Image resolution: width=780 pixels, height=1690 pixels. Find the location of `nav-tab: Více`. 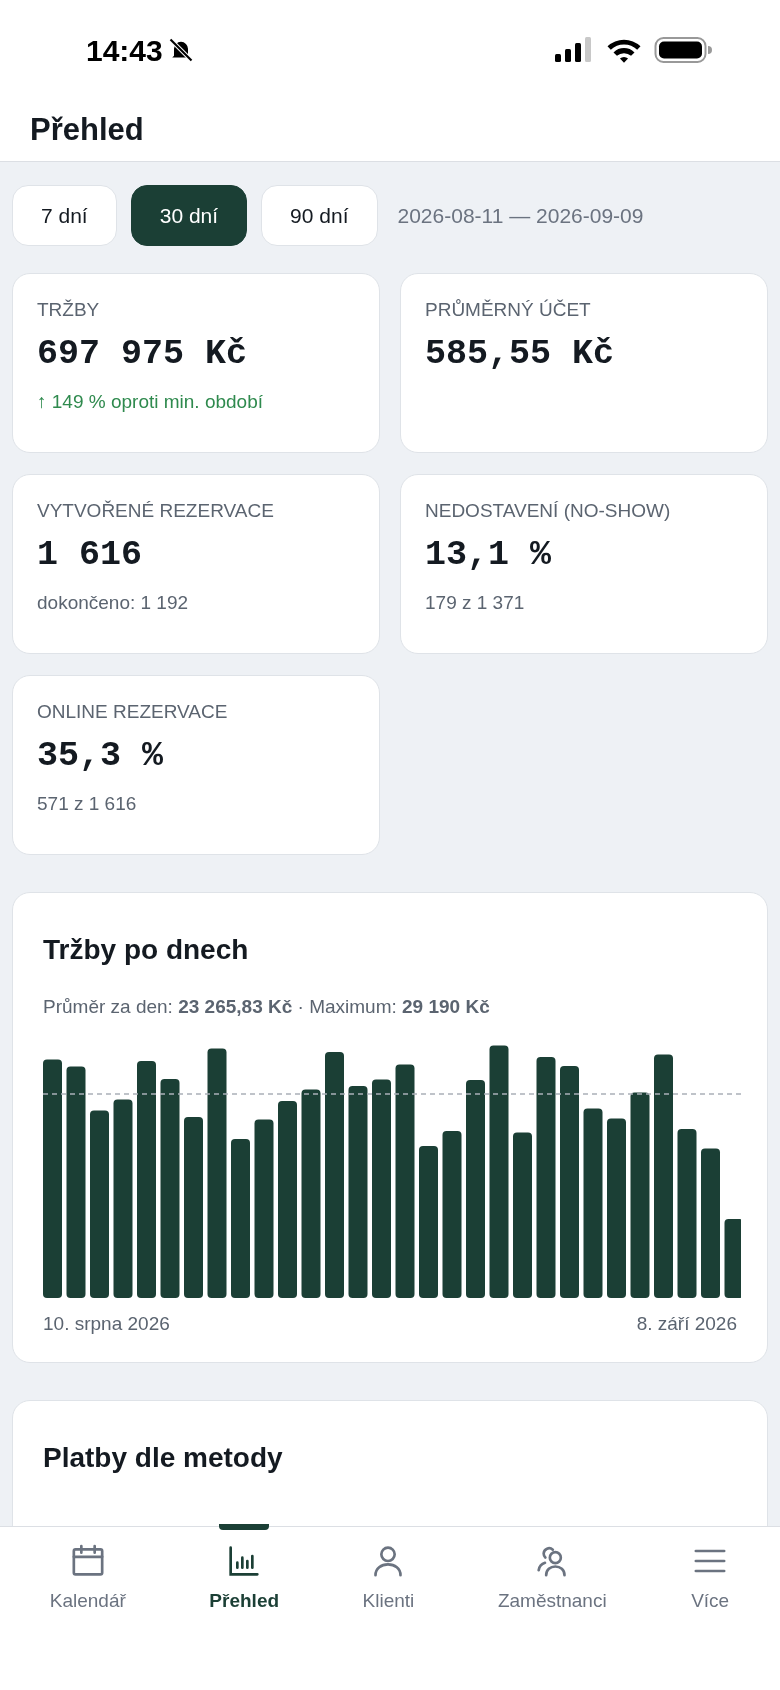

nav-tab: Více is located at coordinates (710, 1571).